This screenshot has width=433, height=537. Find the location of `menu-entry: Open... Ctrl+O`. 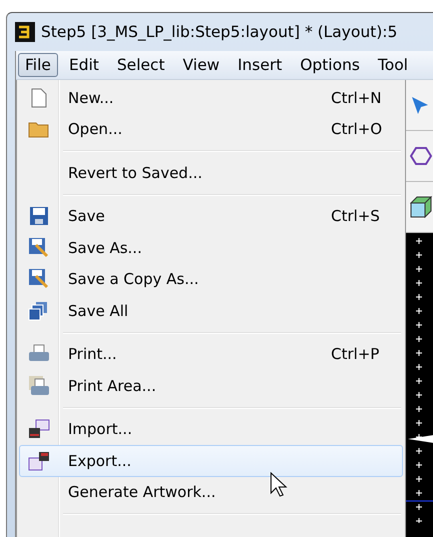

menu-entry: Open... Ctrl+O is located at coordinates (211, 129).